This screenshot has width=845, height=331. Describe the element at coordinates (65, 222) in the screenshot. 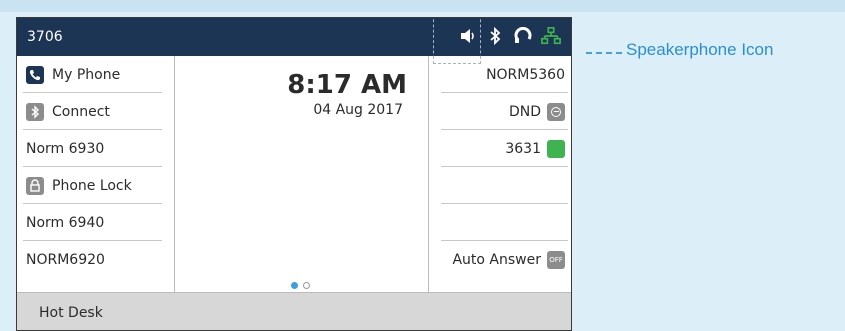

I see `softkey-label: Norm 6940` at that location.